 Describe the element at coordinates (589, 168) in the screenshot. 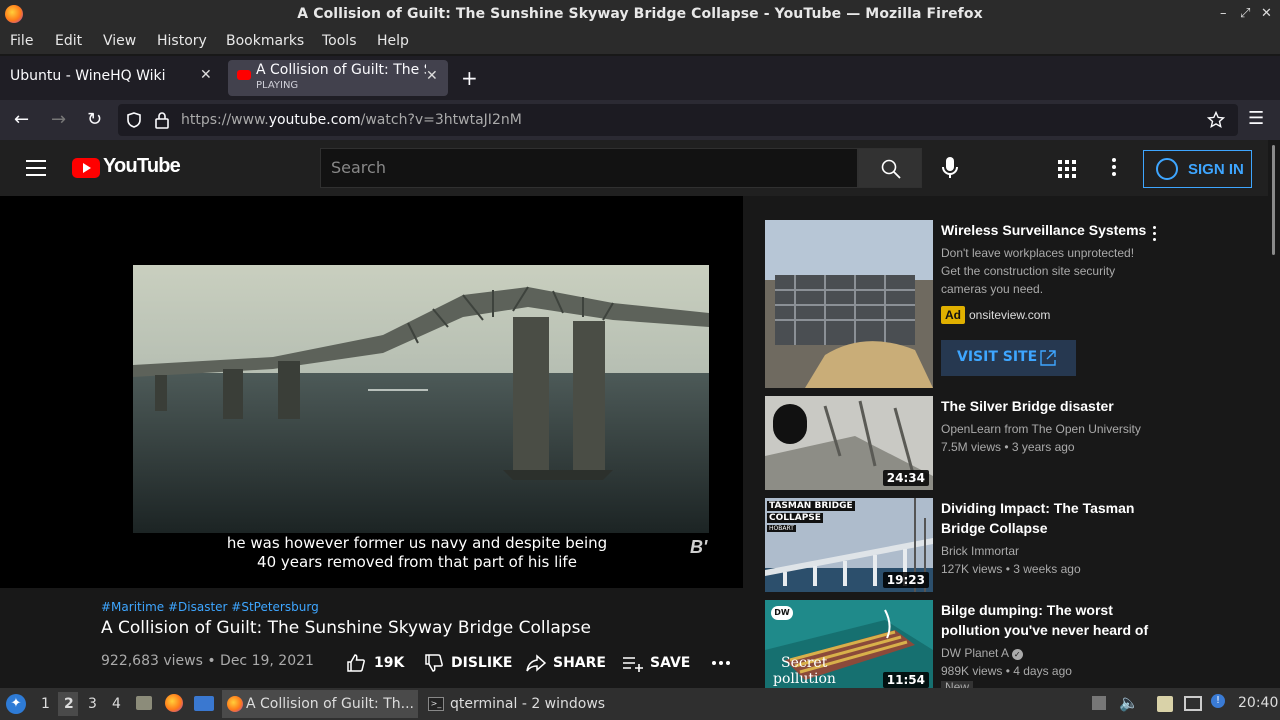

I see `search-input: Search` at that location.